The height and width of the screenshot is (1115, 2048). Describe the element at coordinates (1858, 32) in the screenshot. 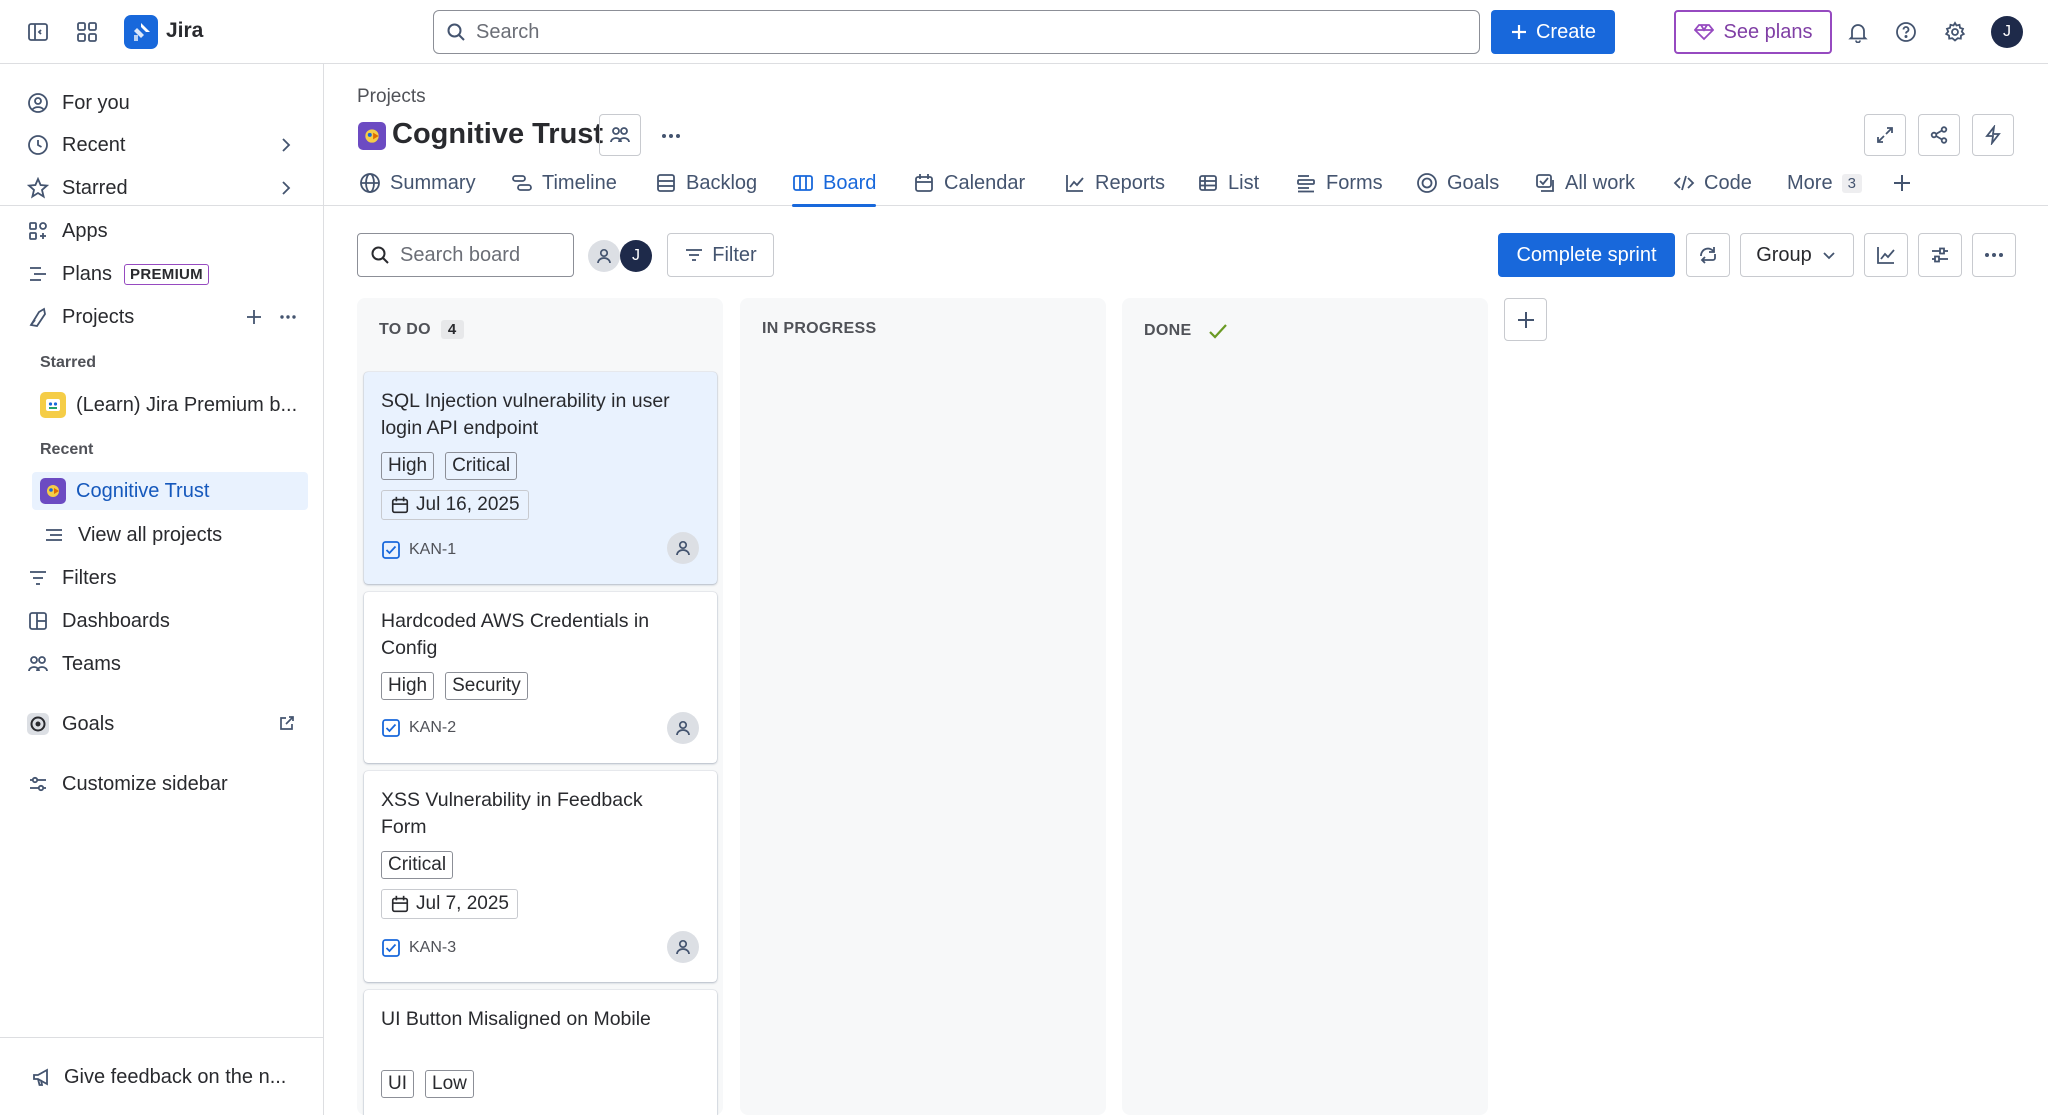

I see `notifications-bell-icon` at that location.